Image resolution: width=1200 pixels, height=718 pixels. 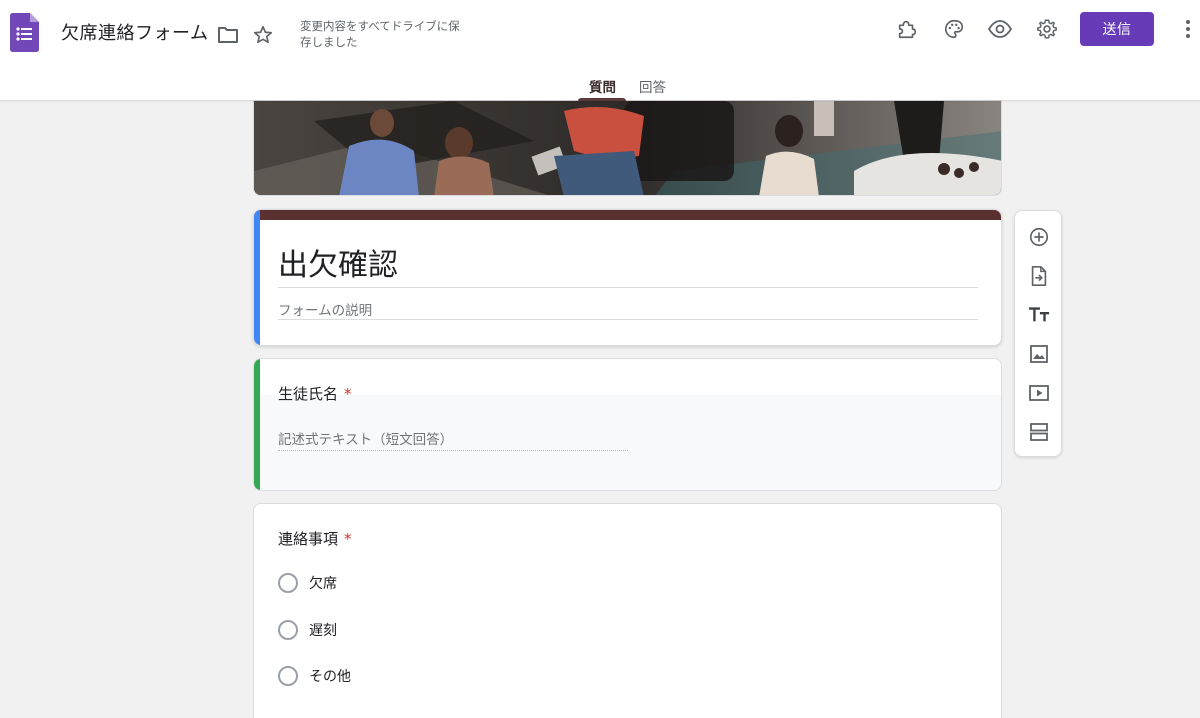 I want to click on option-label: 遅刻, so click(x=323, y=631).